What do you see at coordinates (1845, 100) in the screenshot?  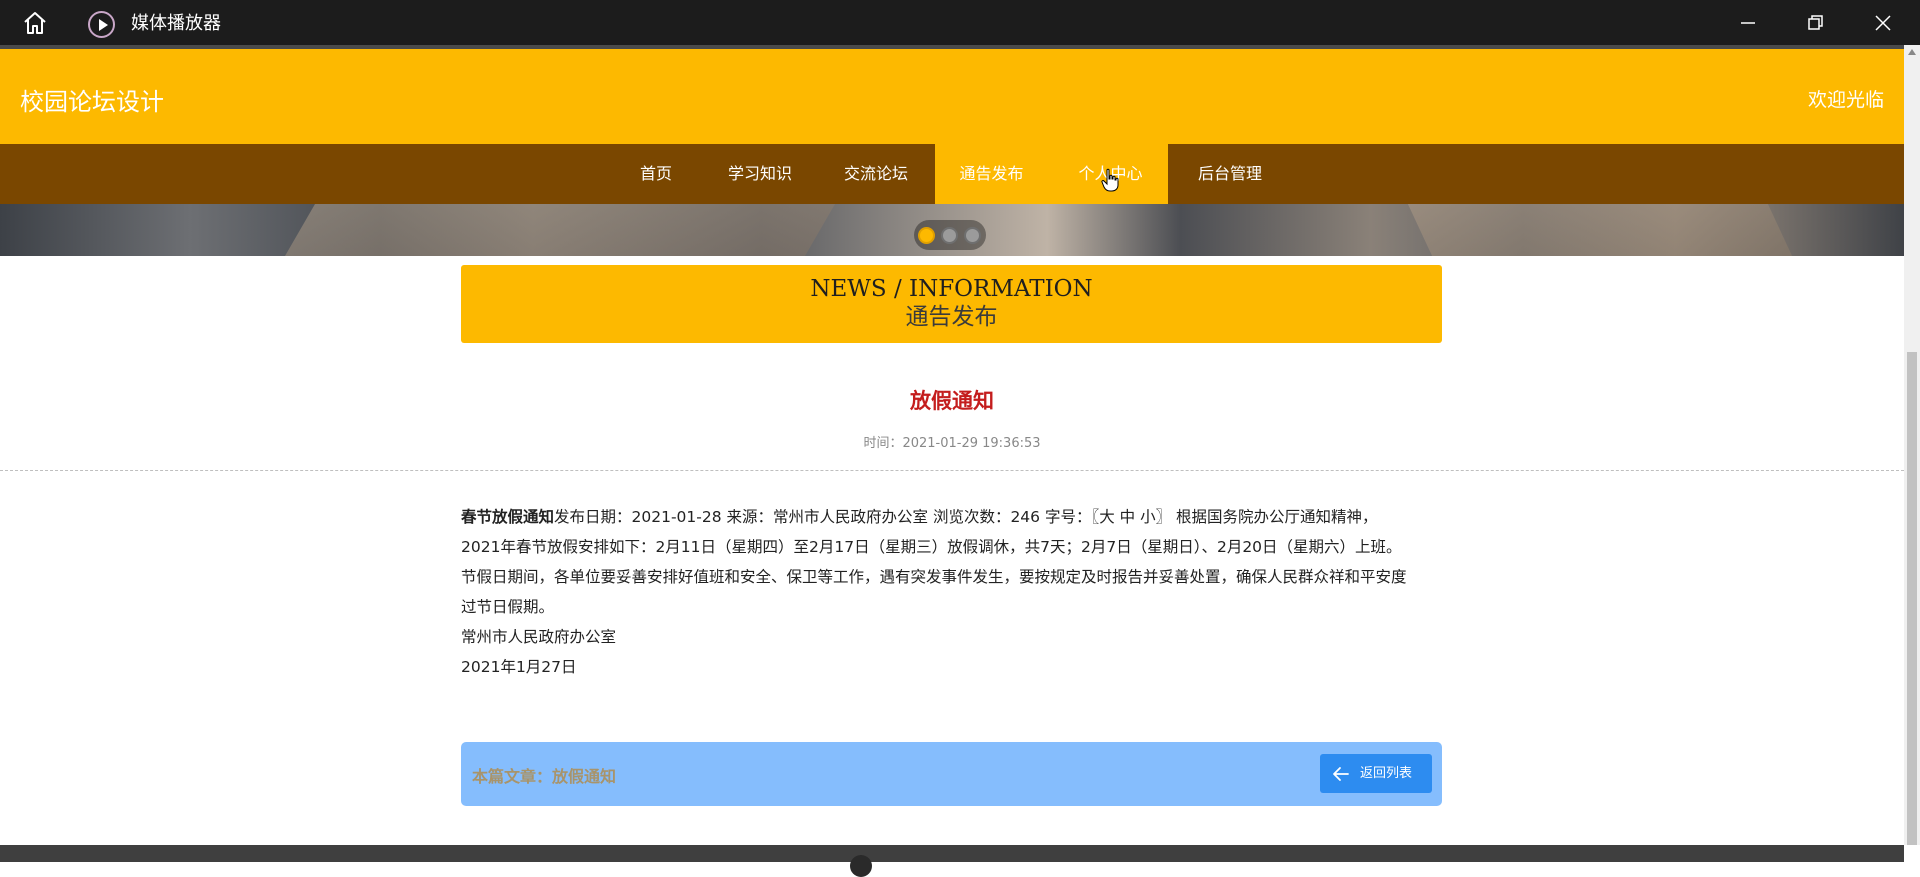 I see `welcome-text: 欢迎光临` at bounding box center [1845, 100].